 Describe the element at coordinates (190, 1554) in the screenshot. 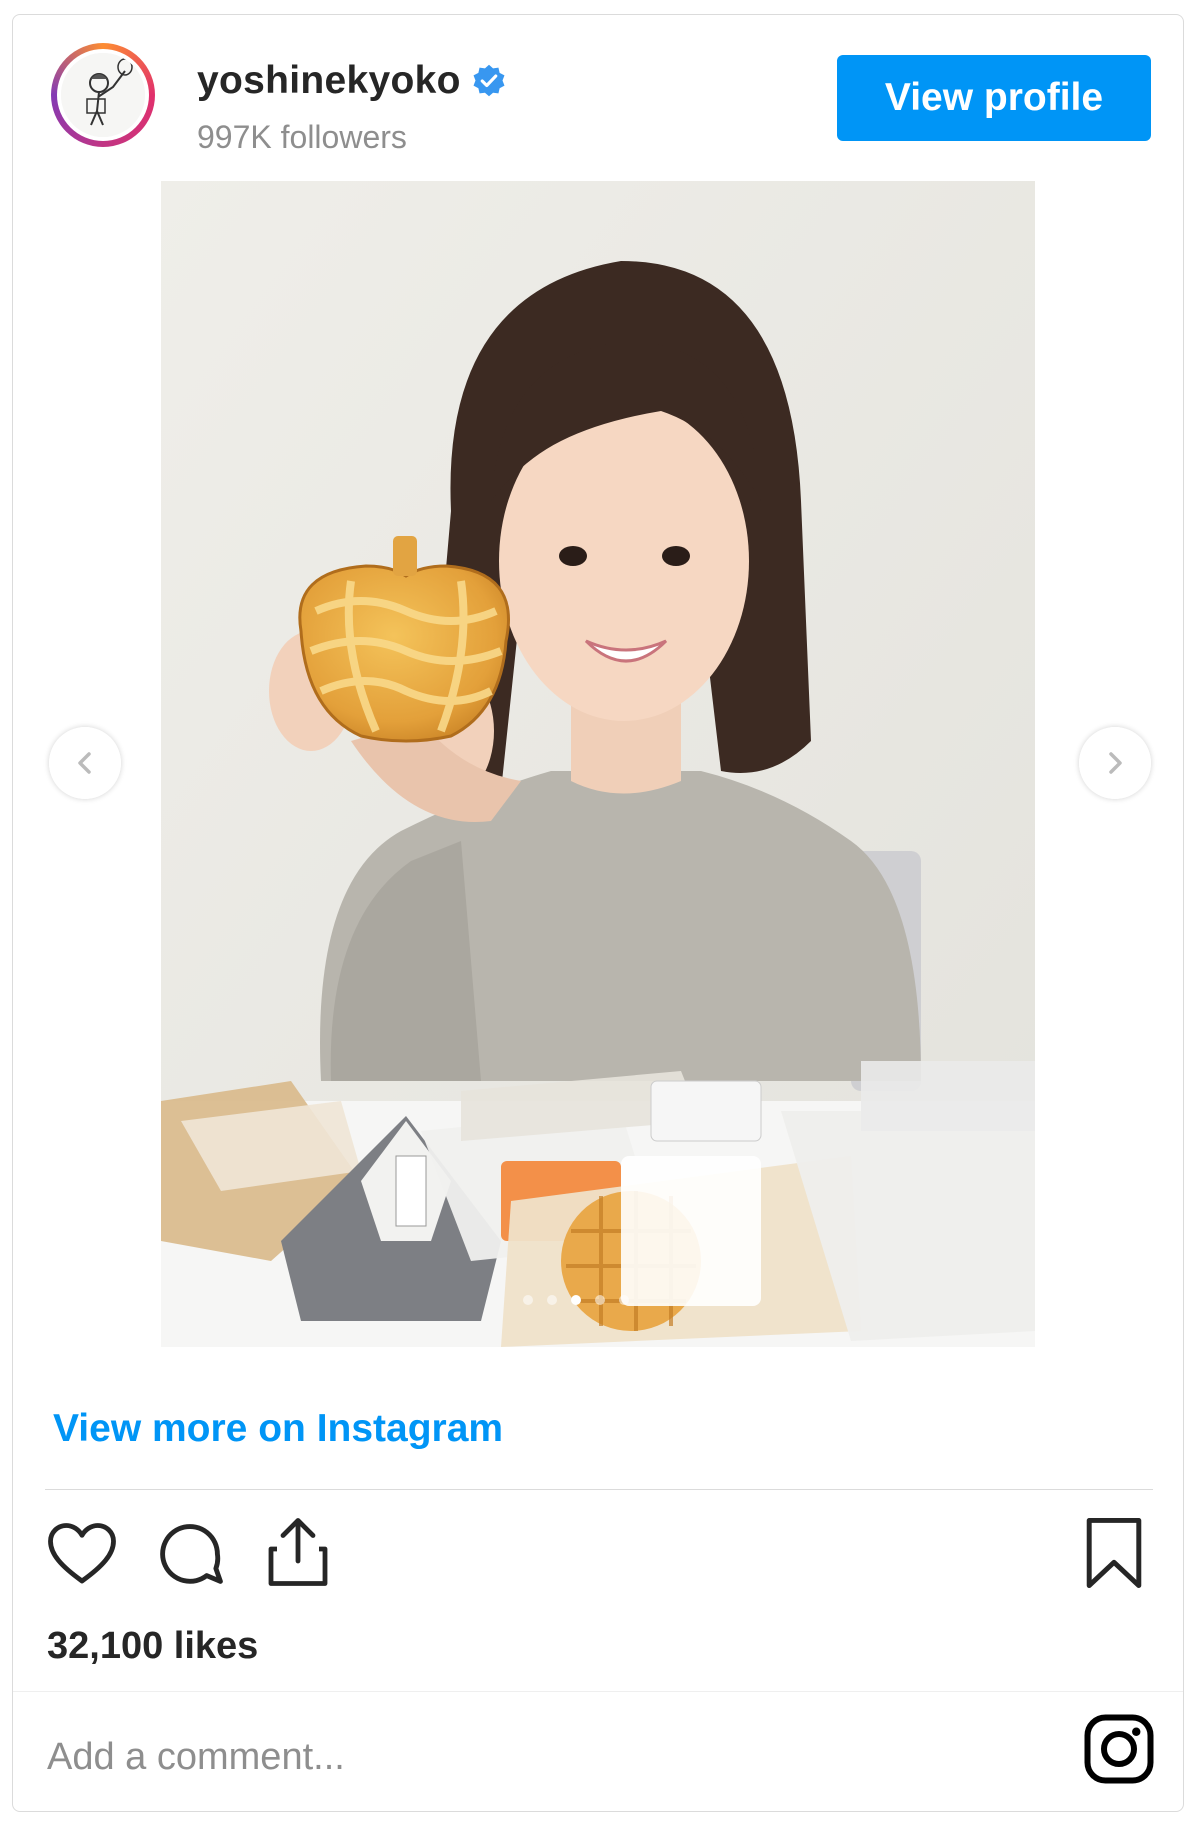

I see `comment-bubble-icon` at that location.